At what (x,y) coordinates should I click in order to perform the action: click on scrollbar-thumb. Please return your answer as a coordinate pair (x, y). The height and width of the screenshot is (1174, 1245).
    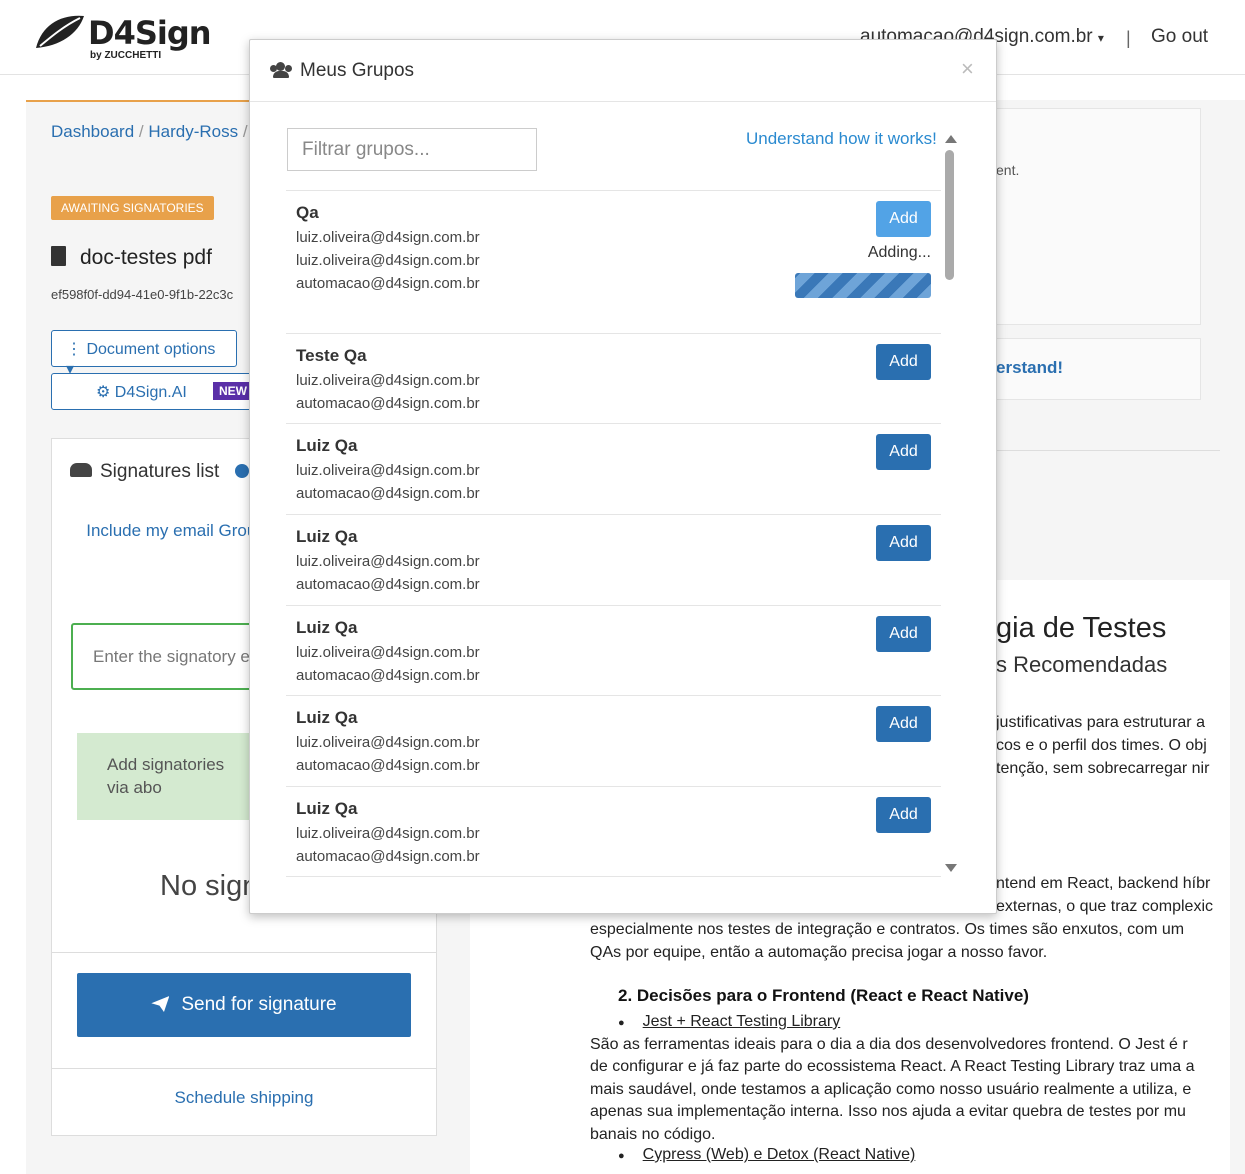
    Looking at the image, I should click on (949, 215).